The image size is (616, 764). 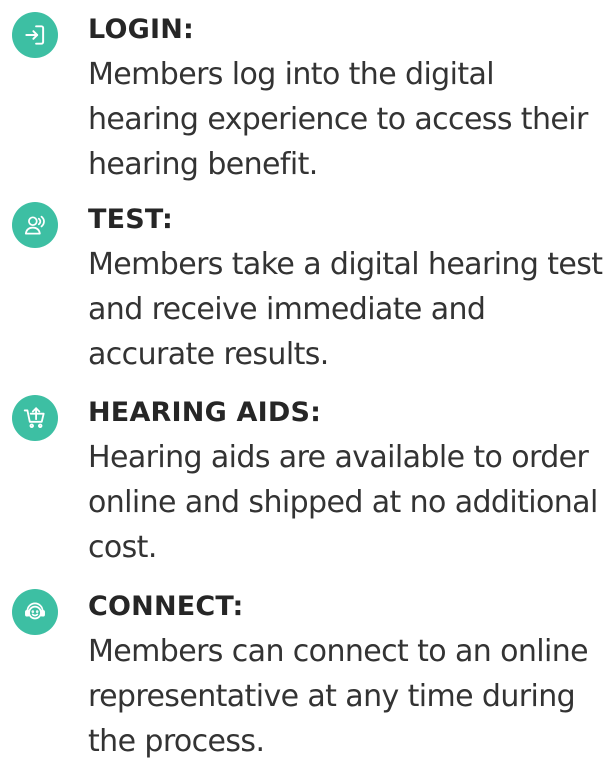 What do you see at coordinates (141, 29) in the screenshot?
I see `step-title: LOGIN:` at bounding box center [141, 29].